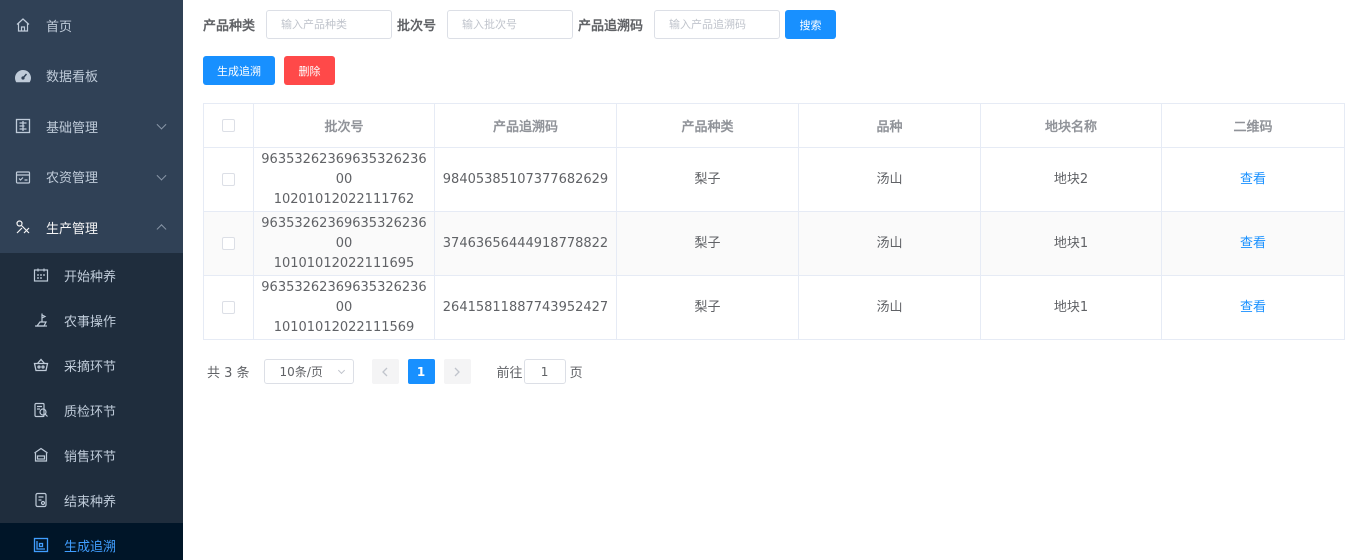  I want to click on batch-line2: 10101012022111695, so click(344, 263).